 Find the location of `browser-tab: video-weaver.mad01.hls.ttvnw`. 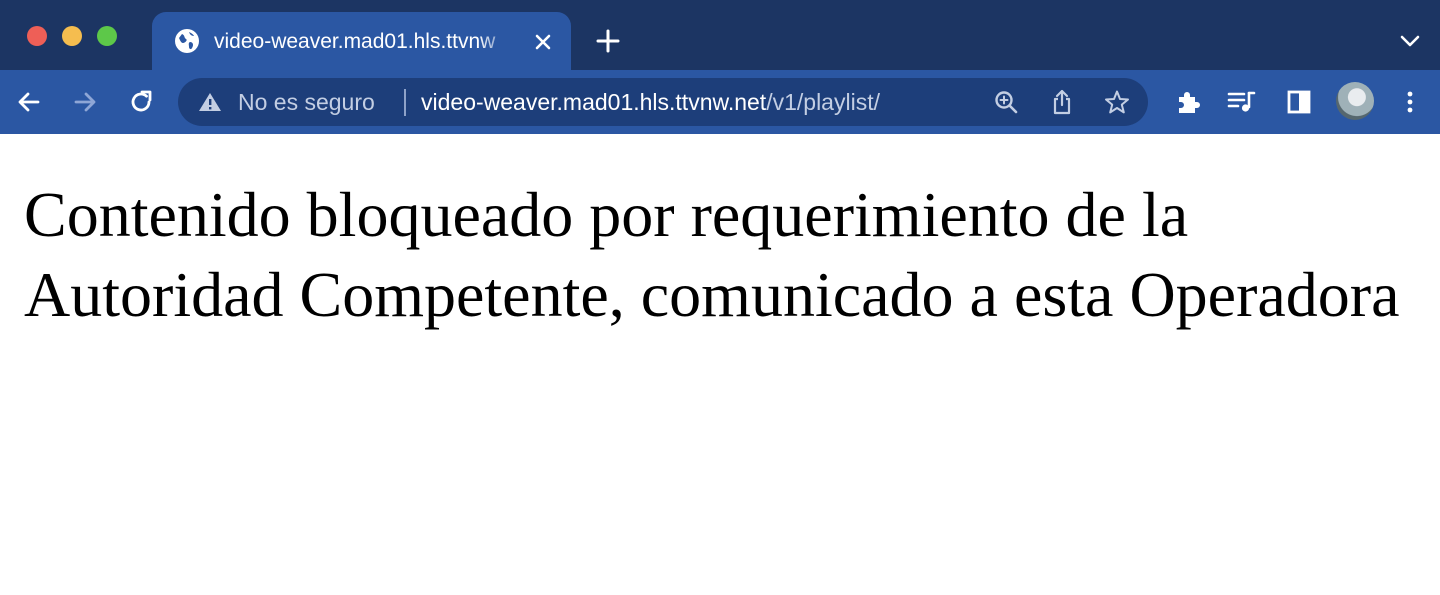

browser-tab: video-weaver.mad01.hls.ttvnw is located at coordinates (361, 41).